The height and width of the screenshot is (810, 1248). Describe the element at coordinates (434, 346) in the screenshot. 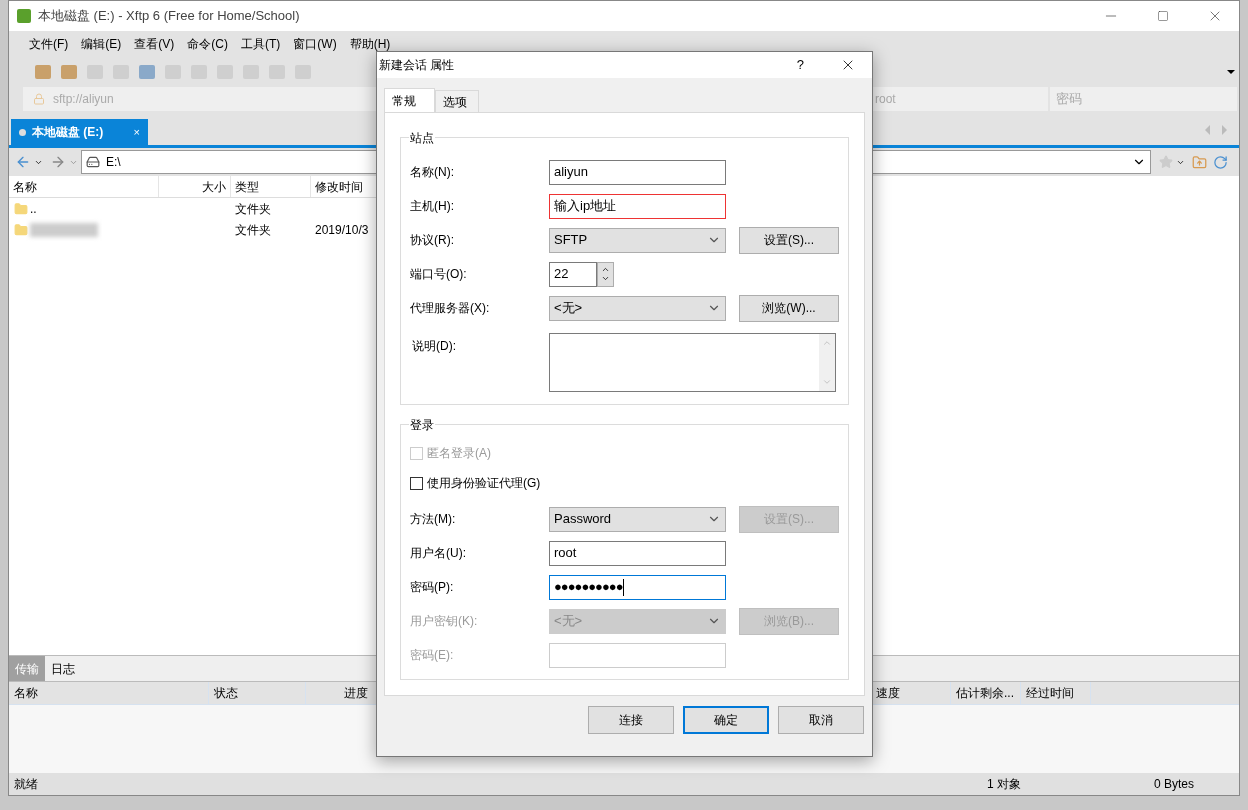

I see `field-label: 说明(D):` at that location.